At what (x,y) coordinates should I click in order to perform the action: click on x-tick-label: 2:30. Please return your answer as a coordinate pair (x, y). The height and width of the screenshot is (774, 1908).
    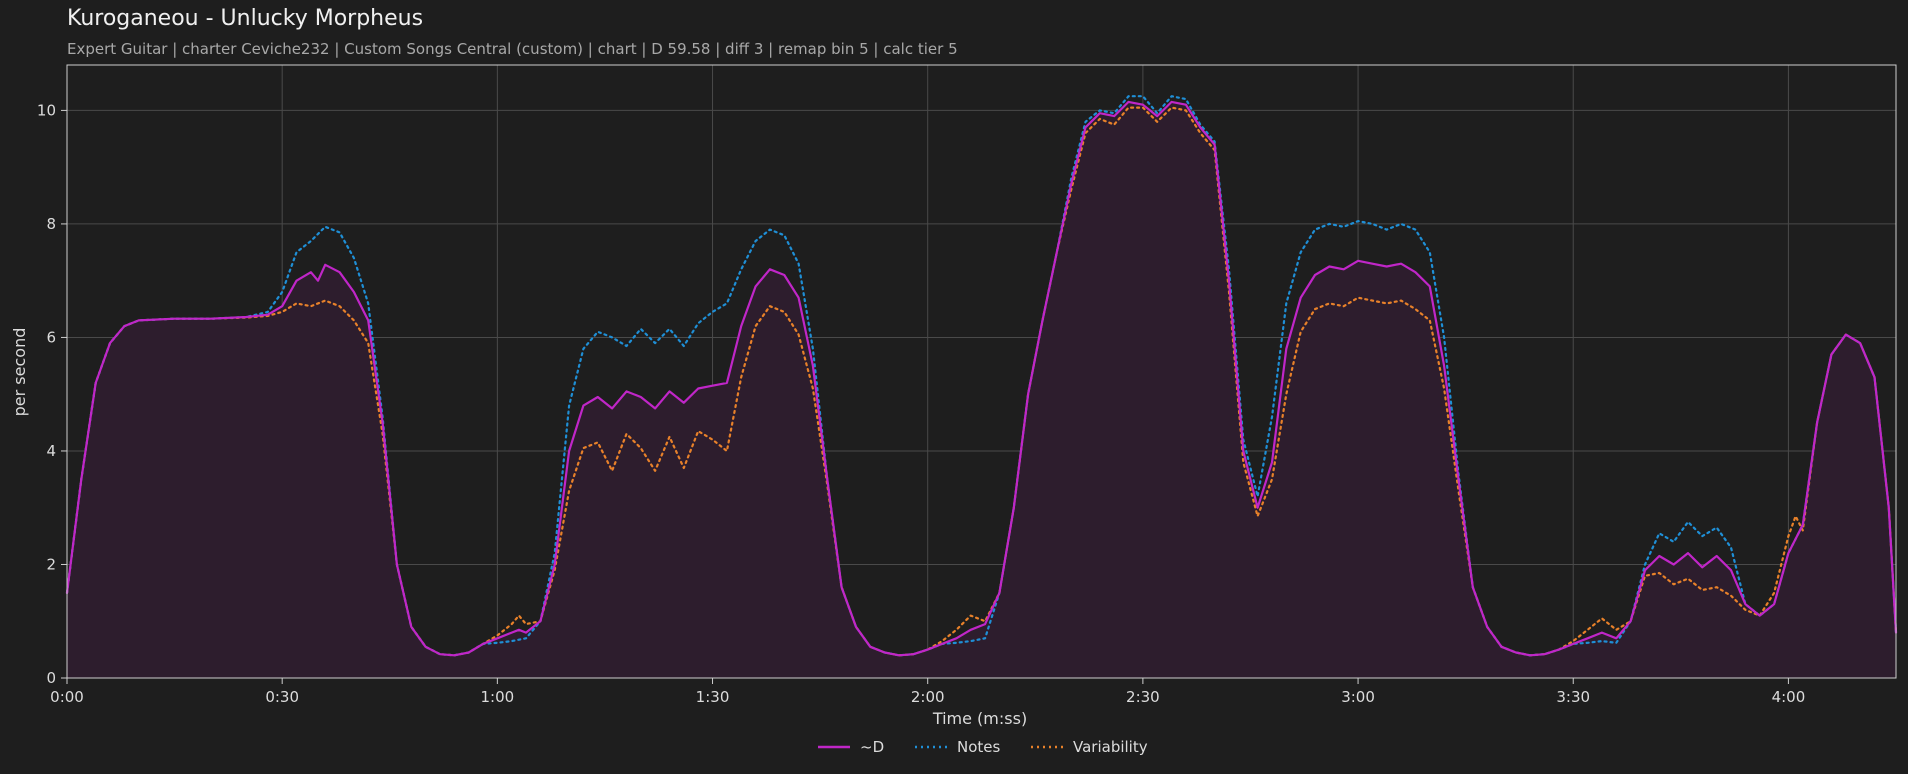
    Looking at the image, I should click on (1143, 697).